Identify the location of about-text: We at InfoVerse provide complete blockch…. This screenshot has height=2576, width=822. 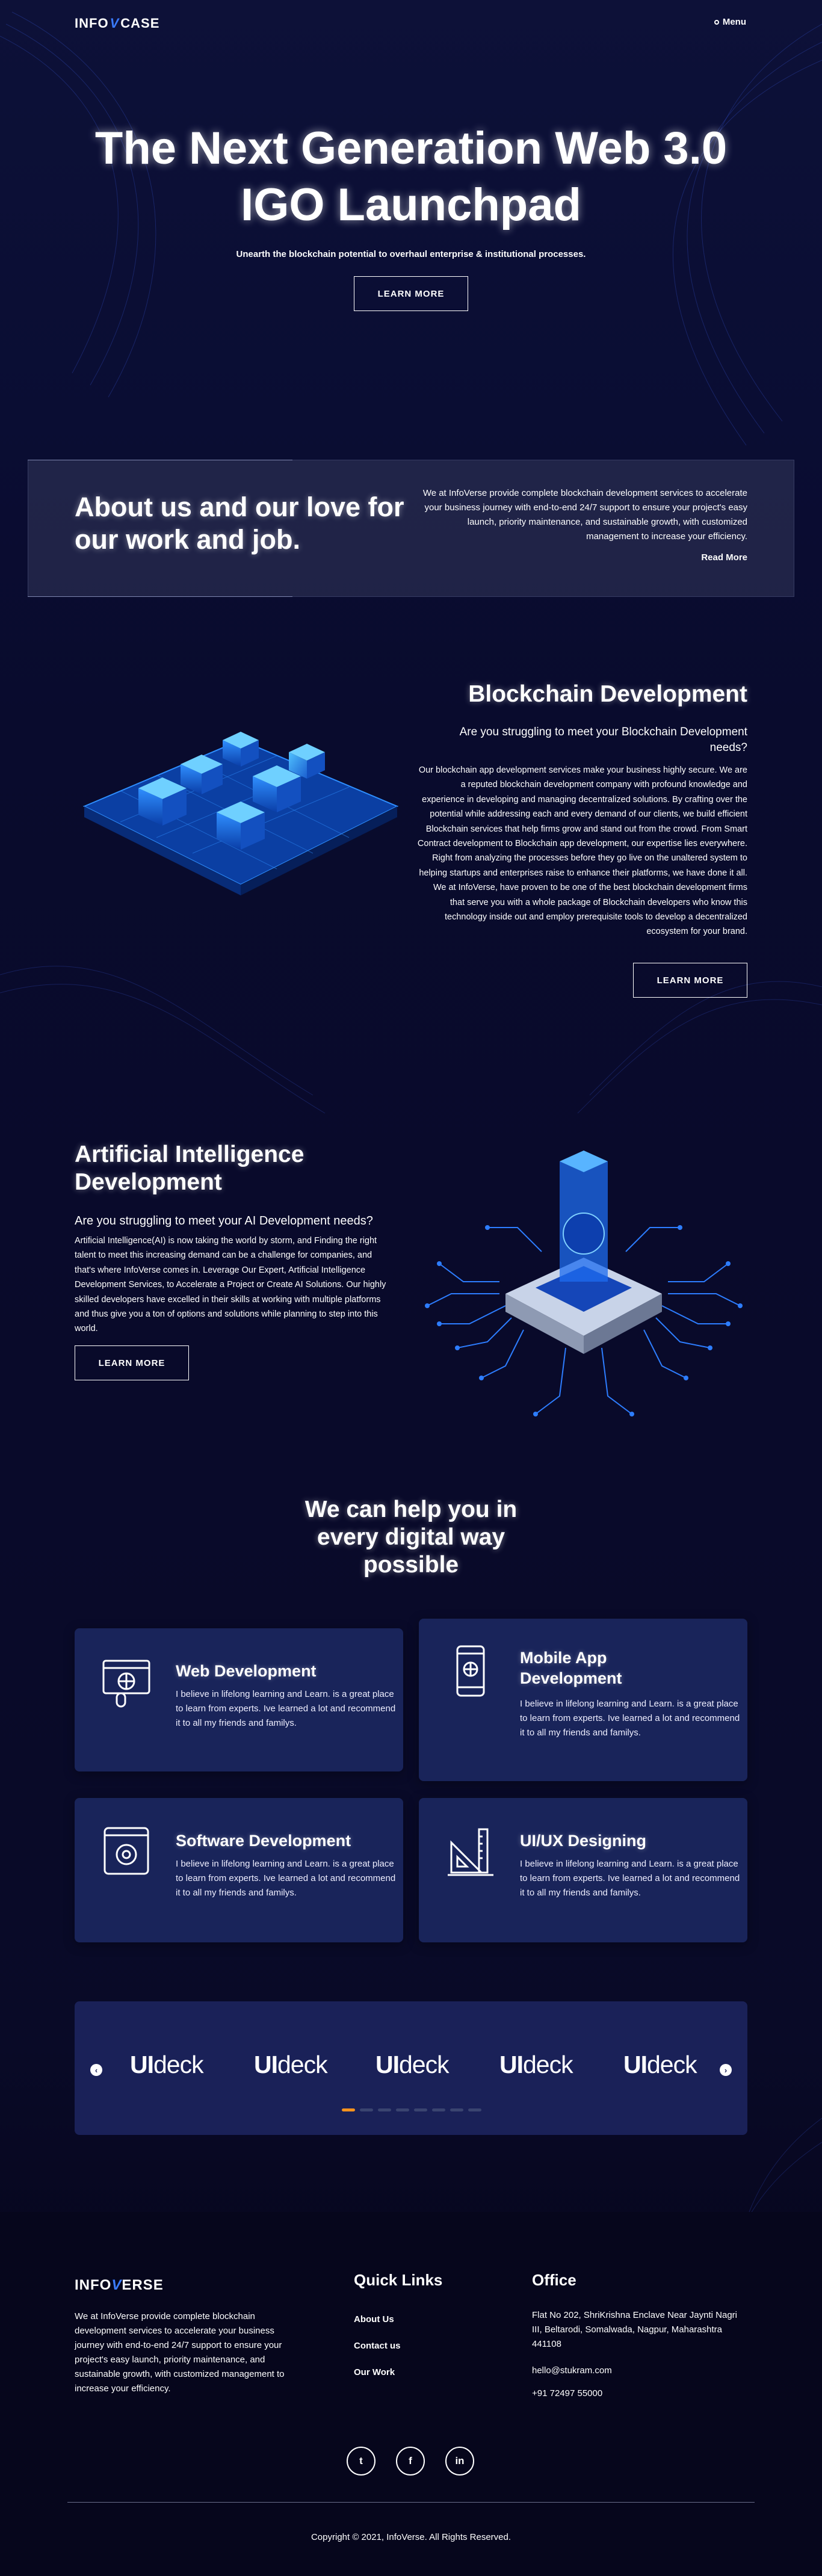
(584, 515).